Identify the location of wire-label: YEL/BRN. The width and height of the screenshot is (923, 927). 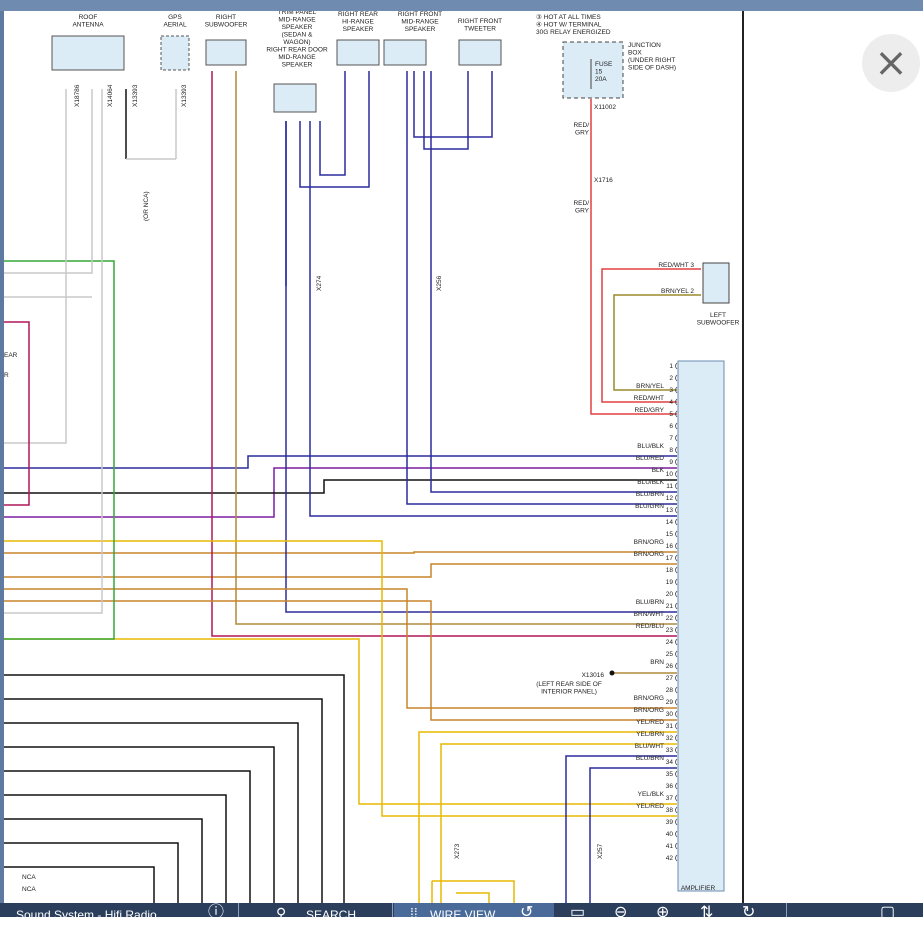
(650, 734).